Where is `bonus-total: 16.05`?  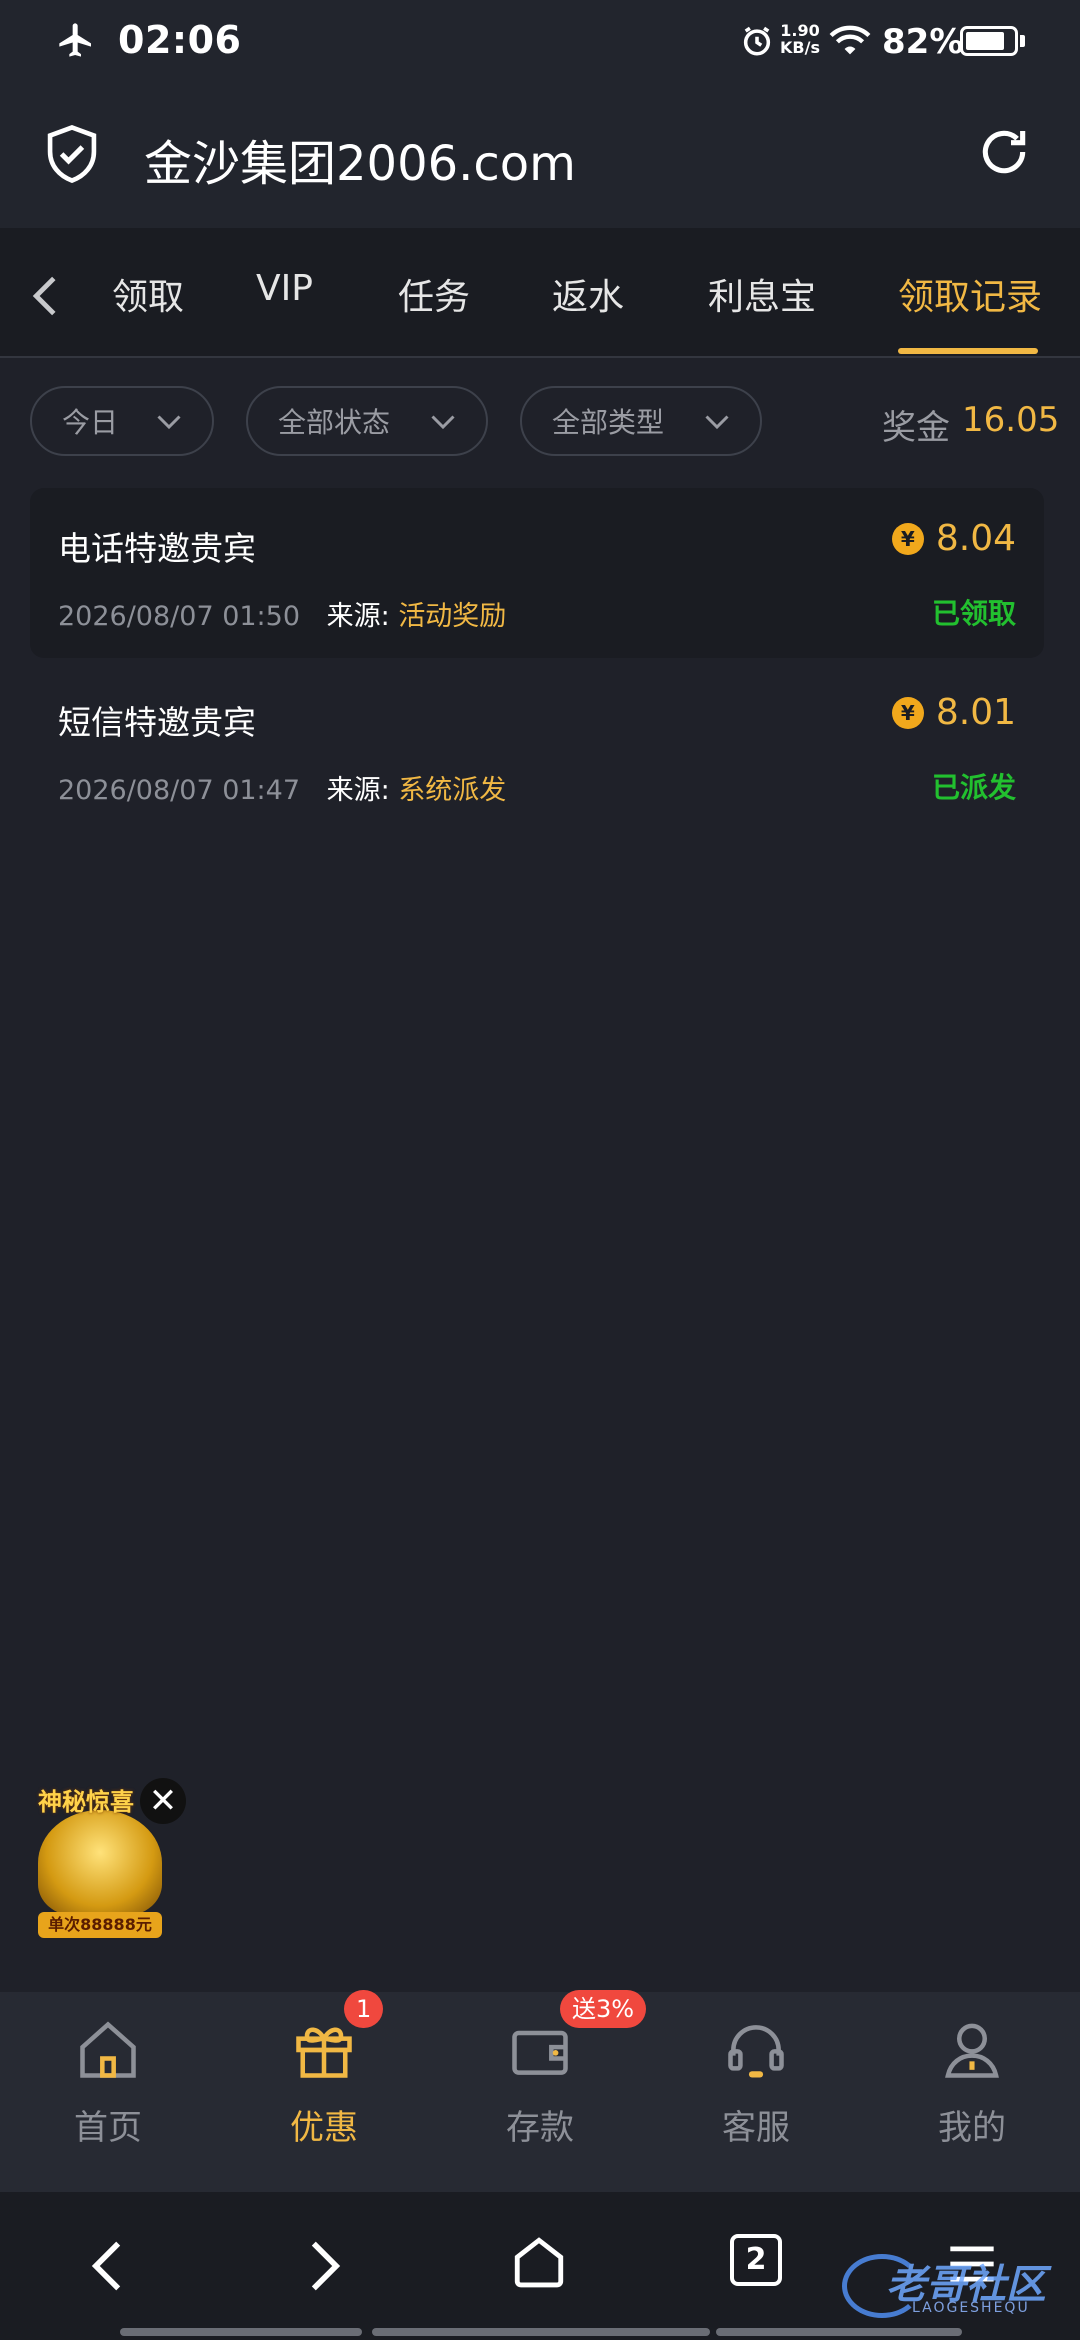 bonus-total: 16.05 is located at coordinates (1011, 420).